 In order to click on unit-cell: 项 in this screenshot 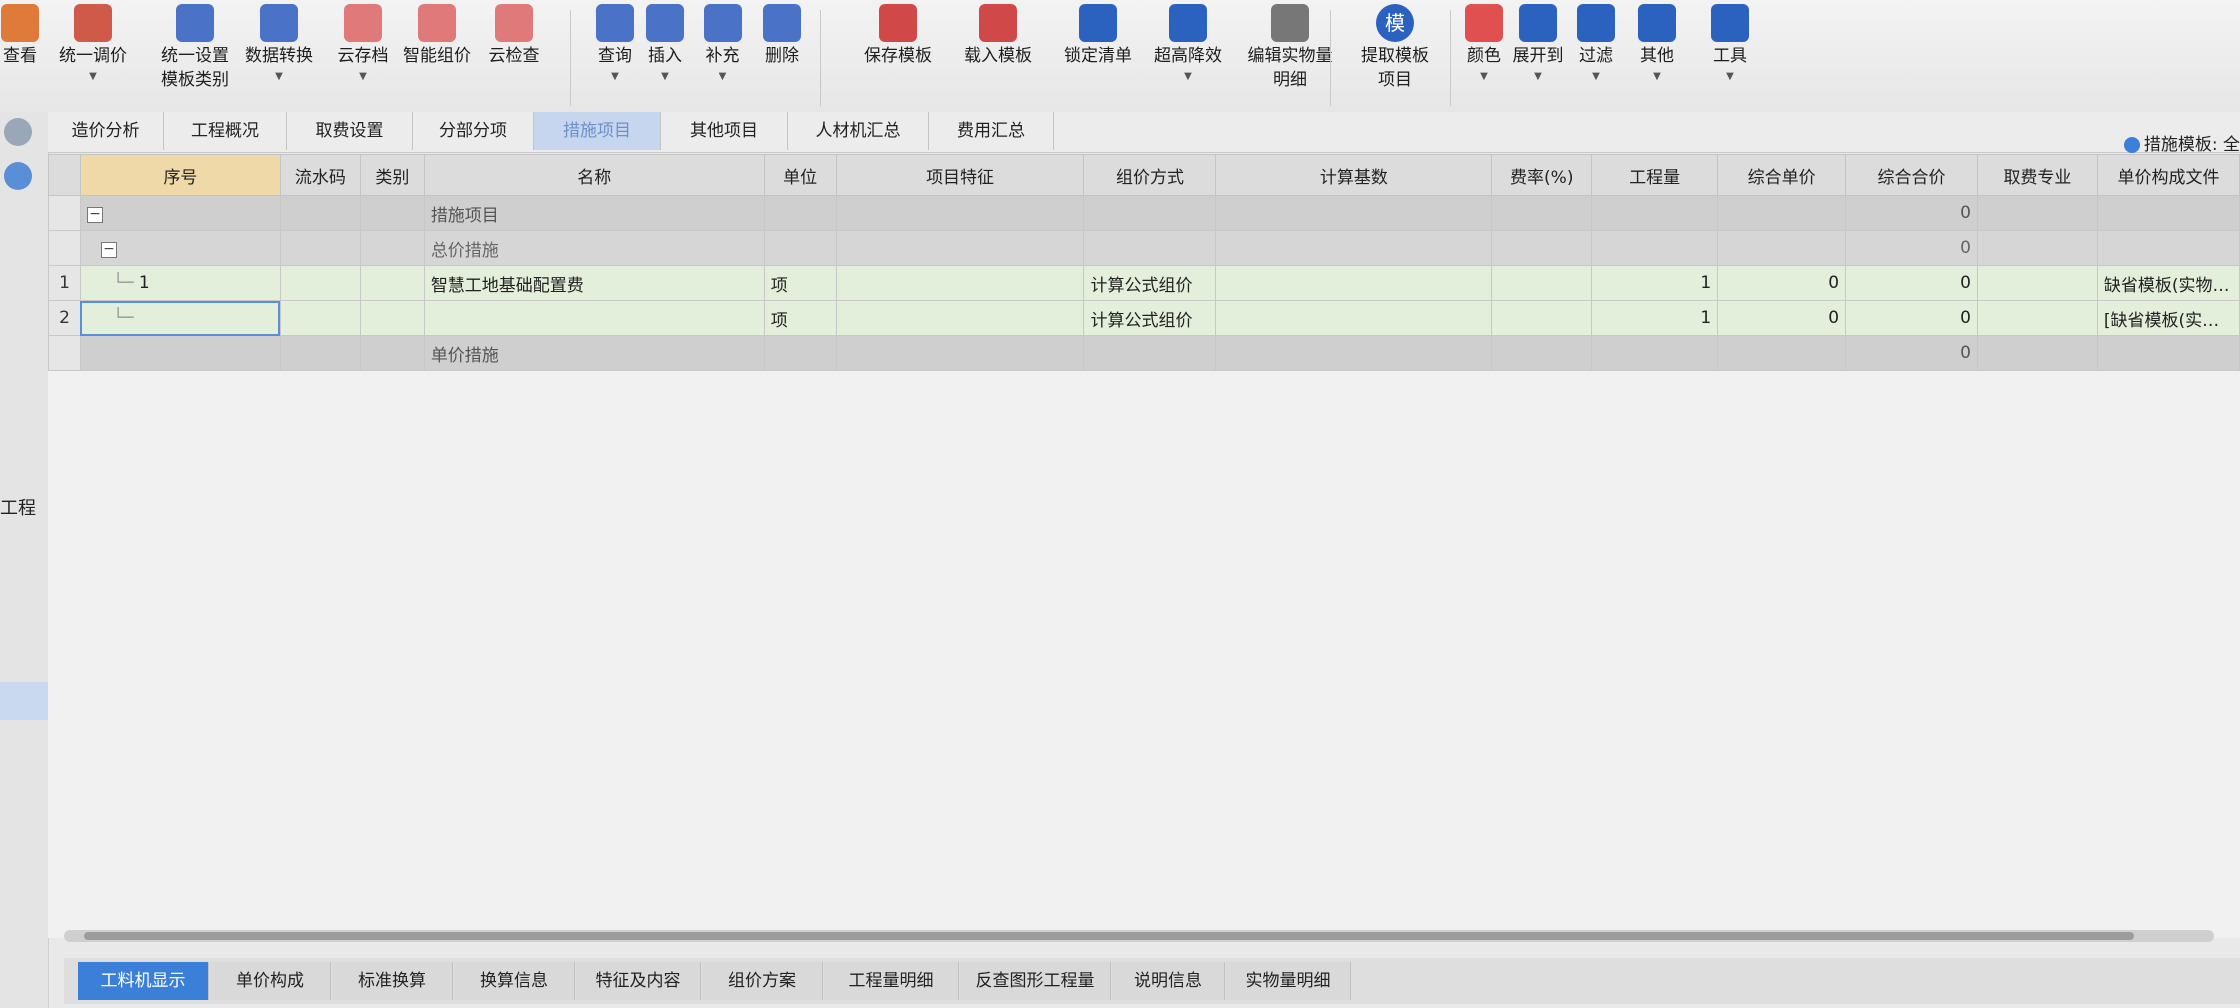, I will do `click(800, 318)`.